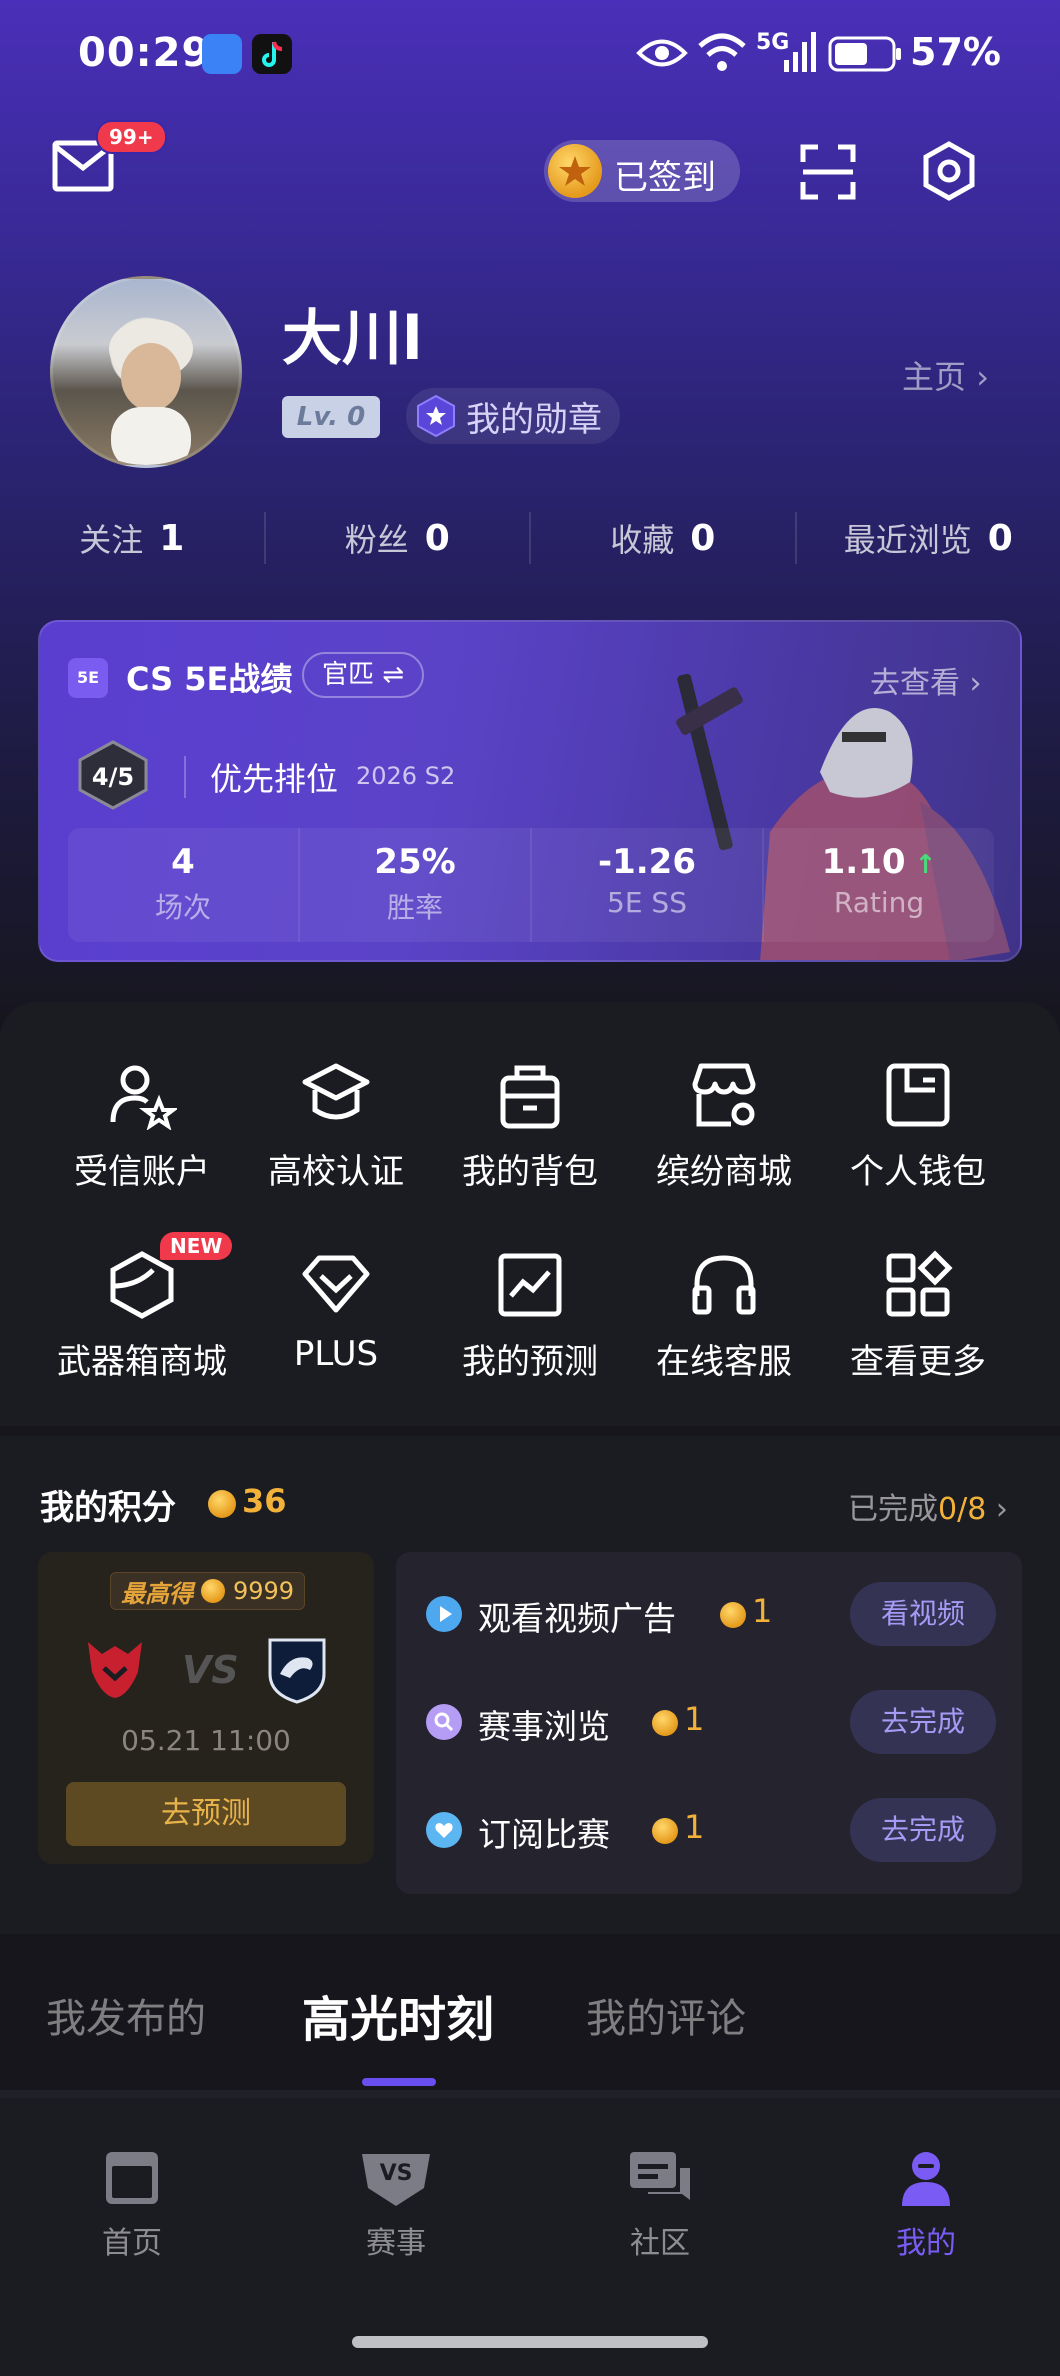 The width and height of the screenshot is (1060, 2376). I want to click on homepage-label: 主页, so click(934, 377).